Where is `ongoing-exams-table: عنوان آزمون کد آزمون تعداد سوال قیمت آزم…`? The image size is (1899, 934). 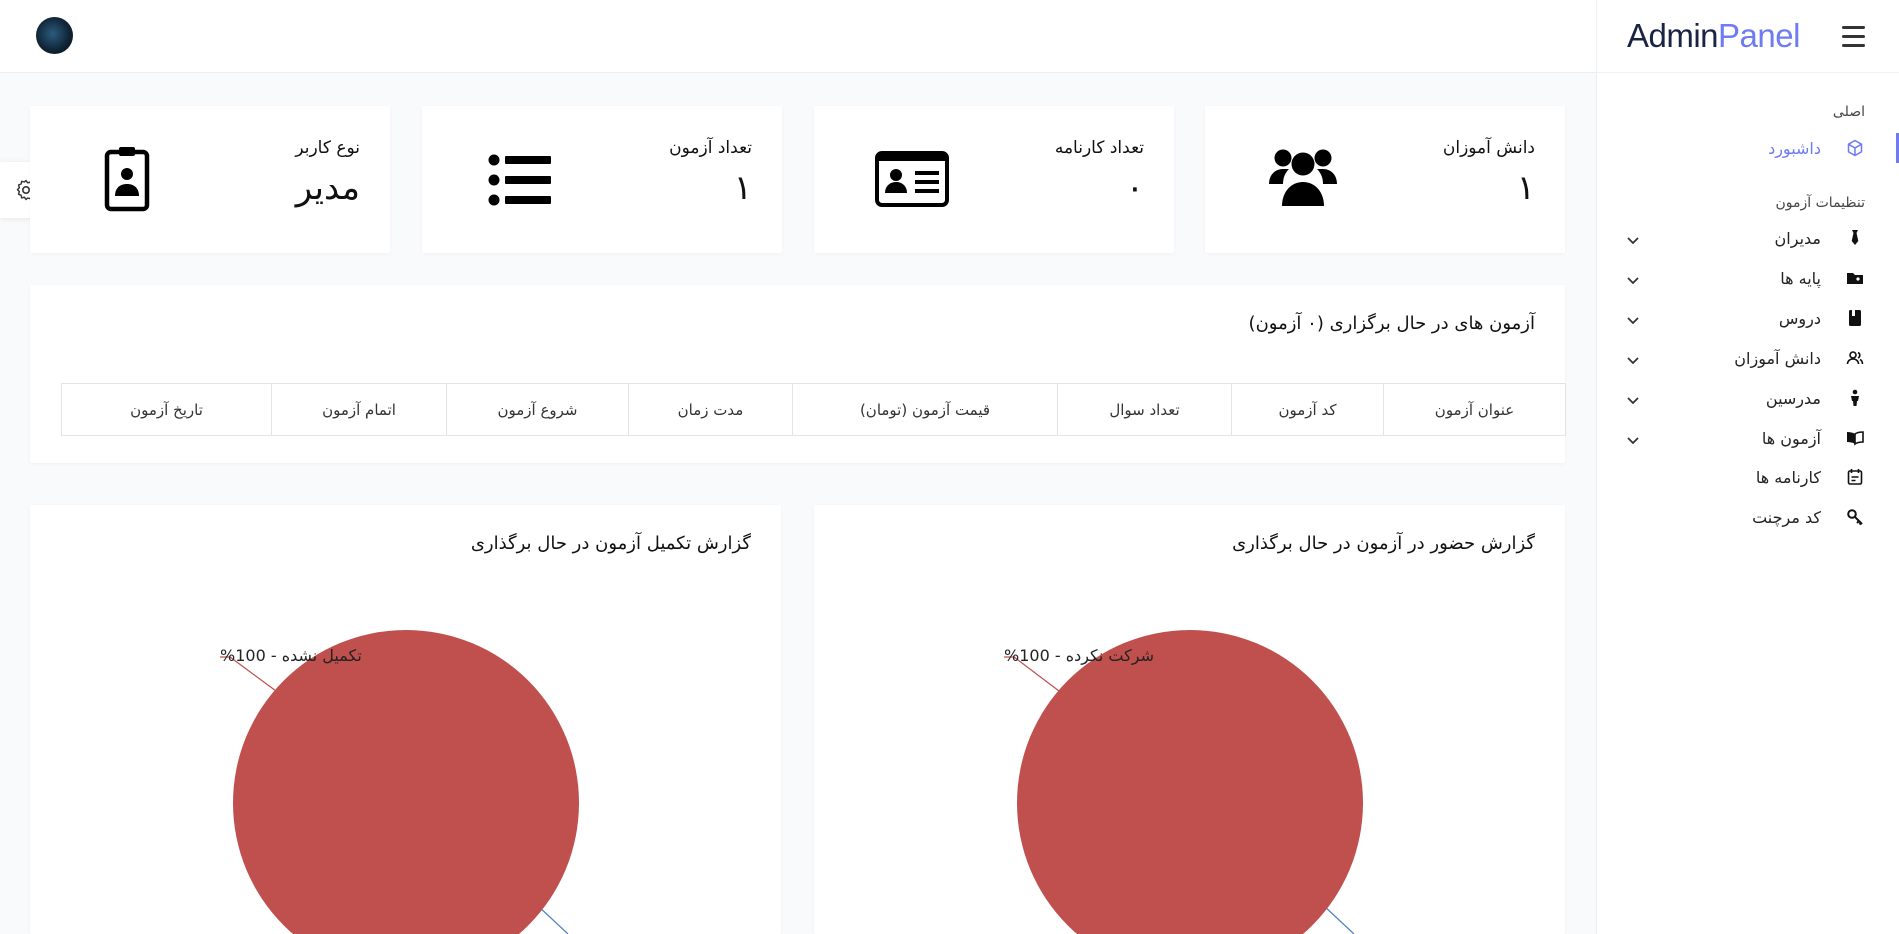
ongoing-exams-table: عنوان آزمون کد آزمون تعداد سوال قیمت آزم… is located at coordinates (813, 409).